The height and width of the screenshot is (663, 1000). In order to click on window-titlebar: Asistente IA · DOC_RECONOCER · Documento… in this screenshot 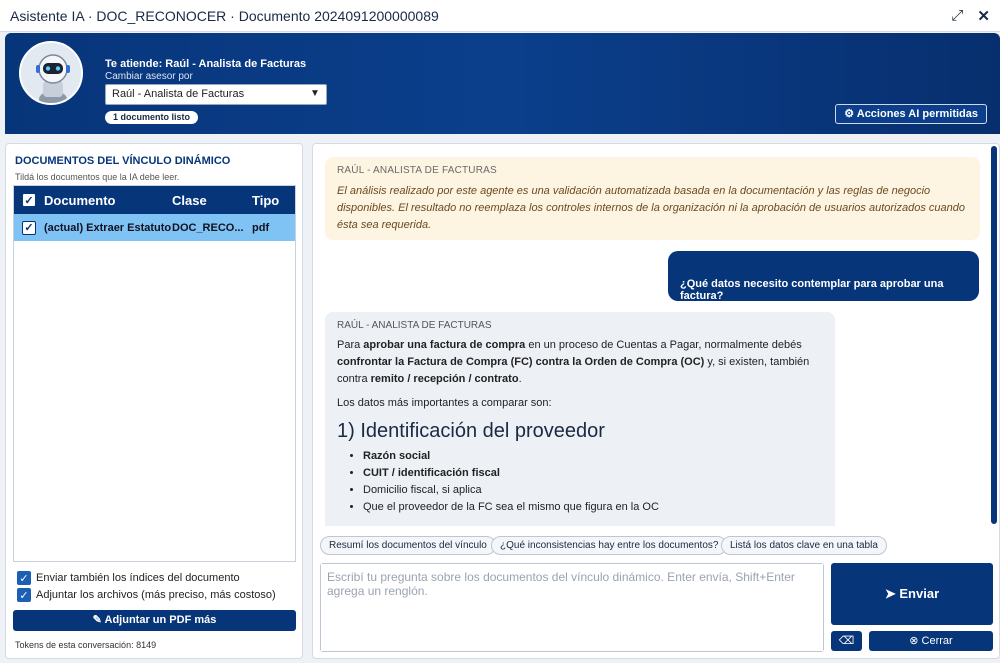, I will do `click(500, 16)`.